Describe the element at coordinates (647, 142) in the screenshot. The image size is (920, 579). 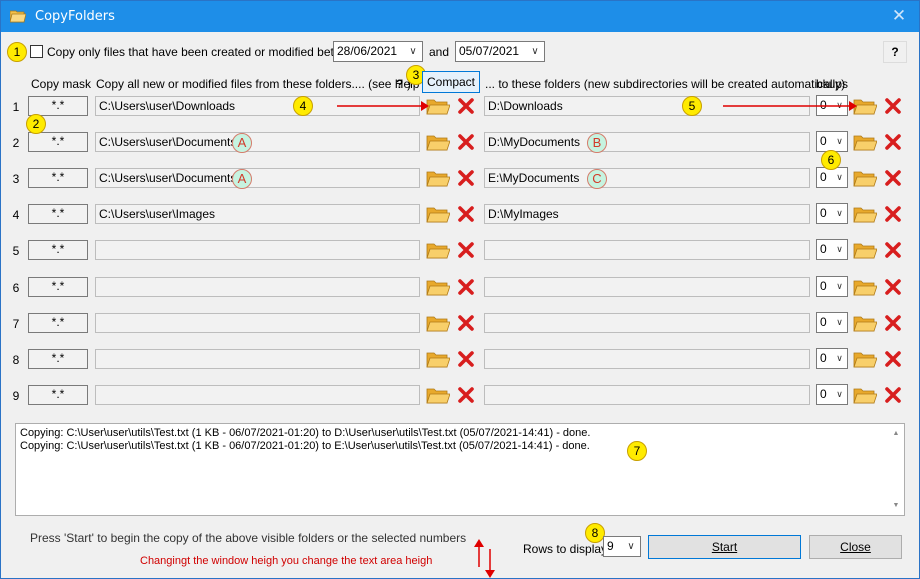
I see `dest-folder-input: D:\MyDocuments` at that location.